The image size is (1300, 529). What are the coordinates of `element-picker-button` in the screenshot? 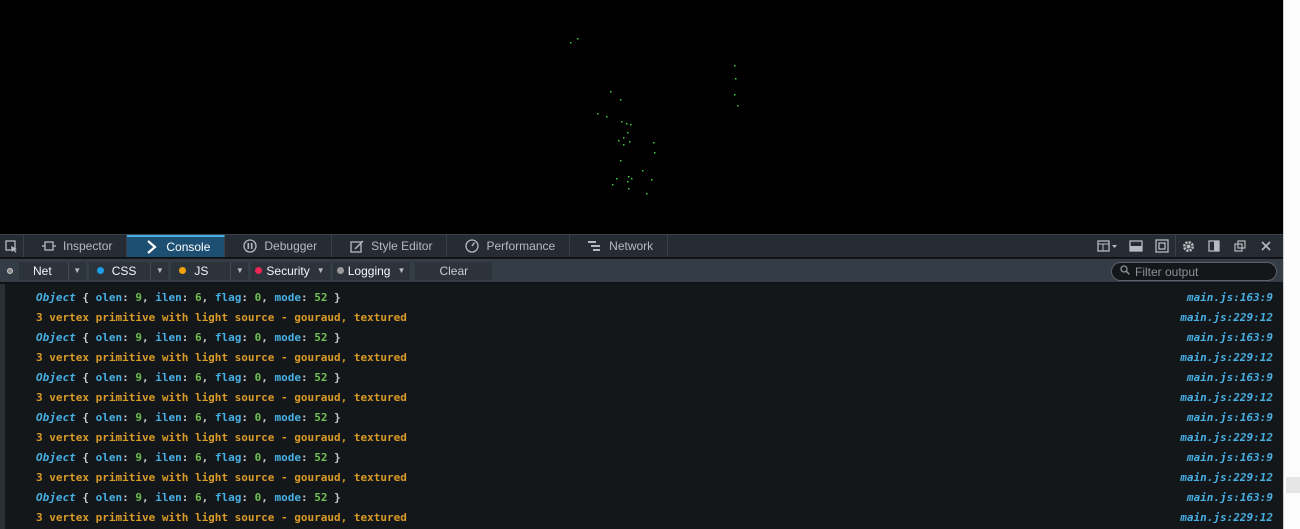 It's located at (12, 246).